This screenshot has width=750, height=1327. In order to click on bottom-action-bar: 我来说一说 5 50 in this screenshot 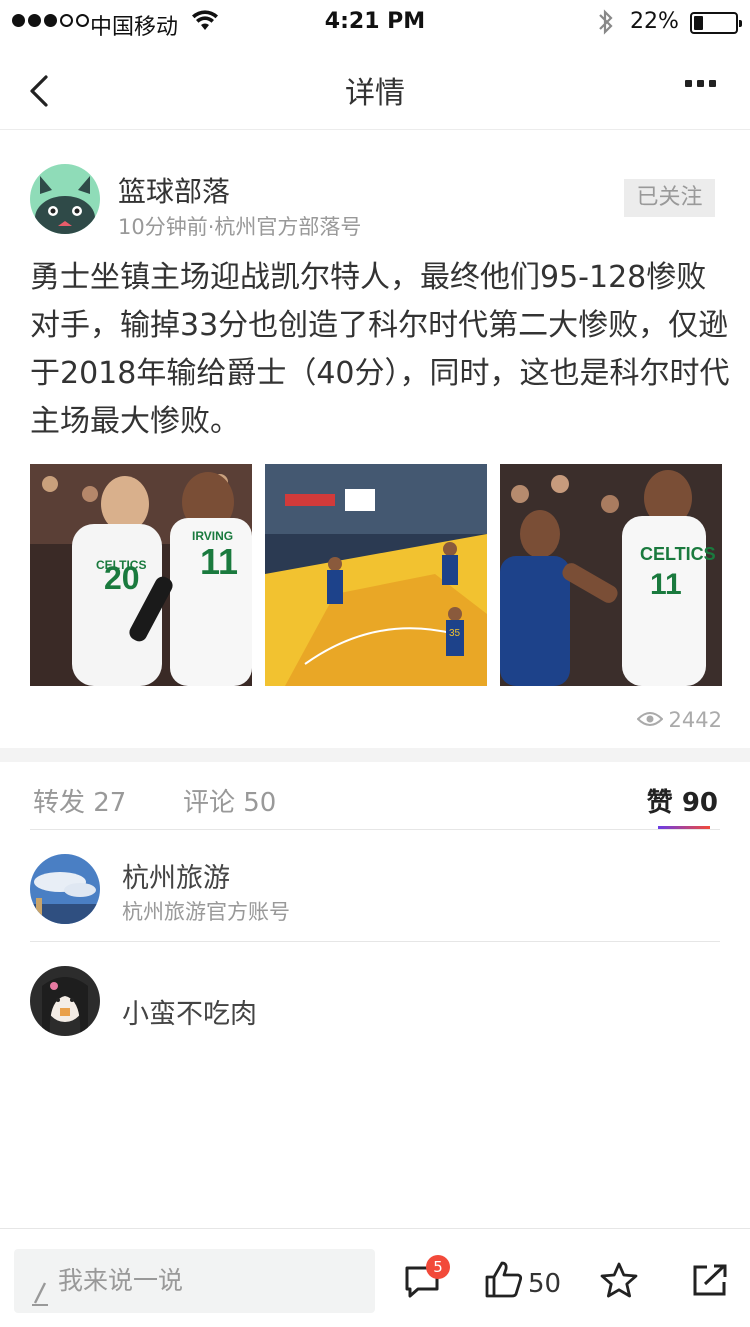, I will do `click(375, 1277)`.